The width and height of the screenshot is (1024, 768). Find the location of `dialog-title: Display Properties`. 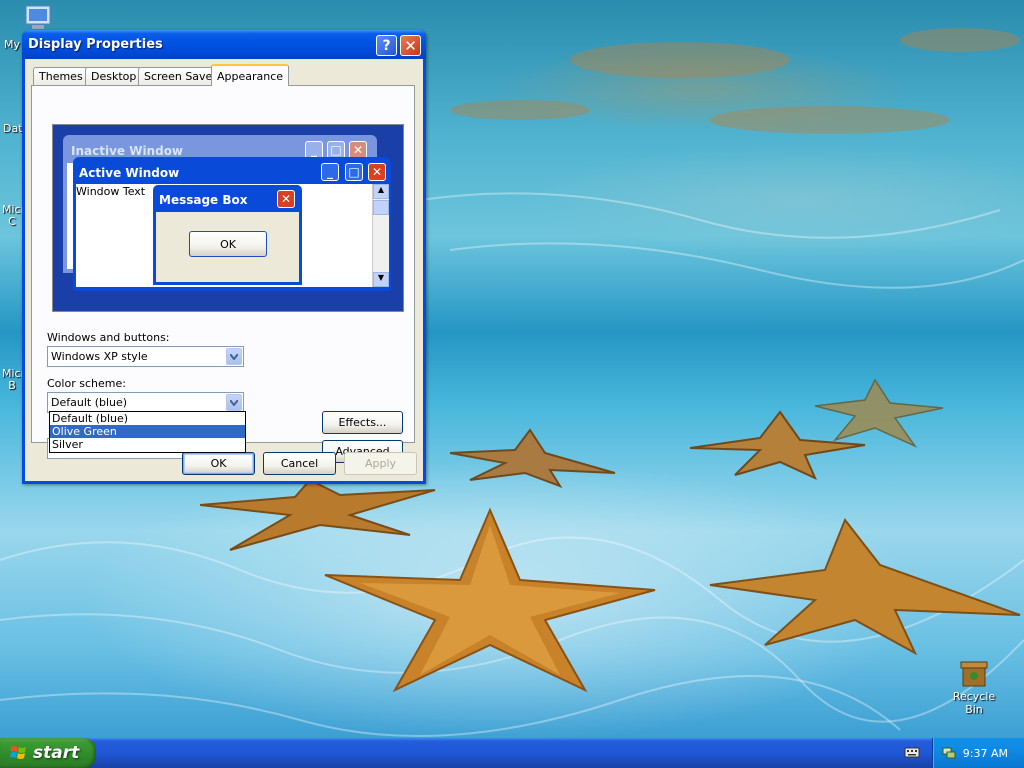

dialog-title: Display Properties is located at coordinates (95, 44).